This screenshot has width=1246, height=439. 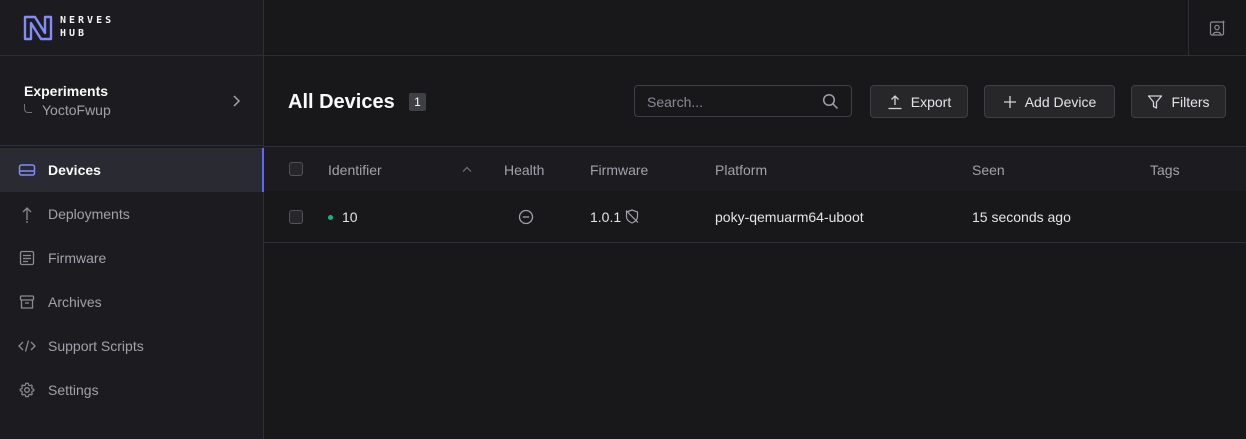 I want to click on gear-icon, so click(x=27, y=390).